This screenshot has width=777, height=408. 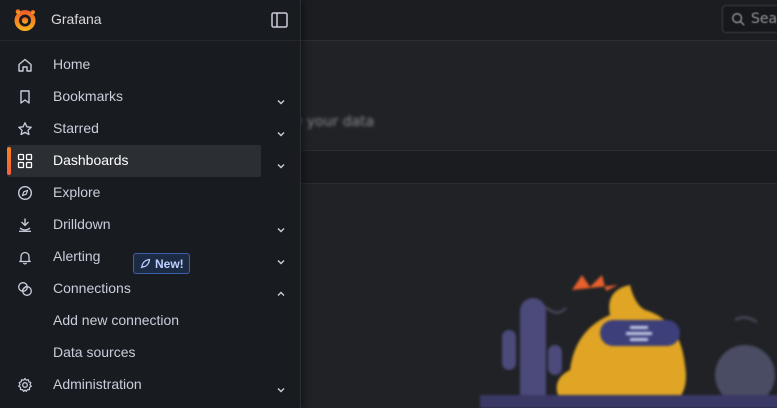 I want to click on nav-item-dashboards: Dashboards, so click(x=134, y=161).